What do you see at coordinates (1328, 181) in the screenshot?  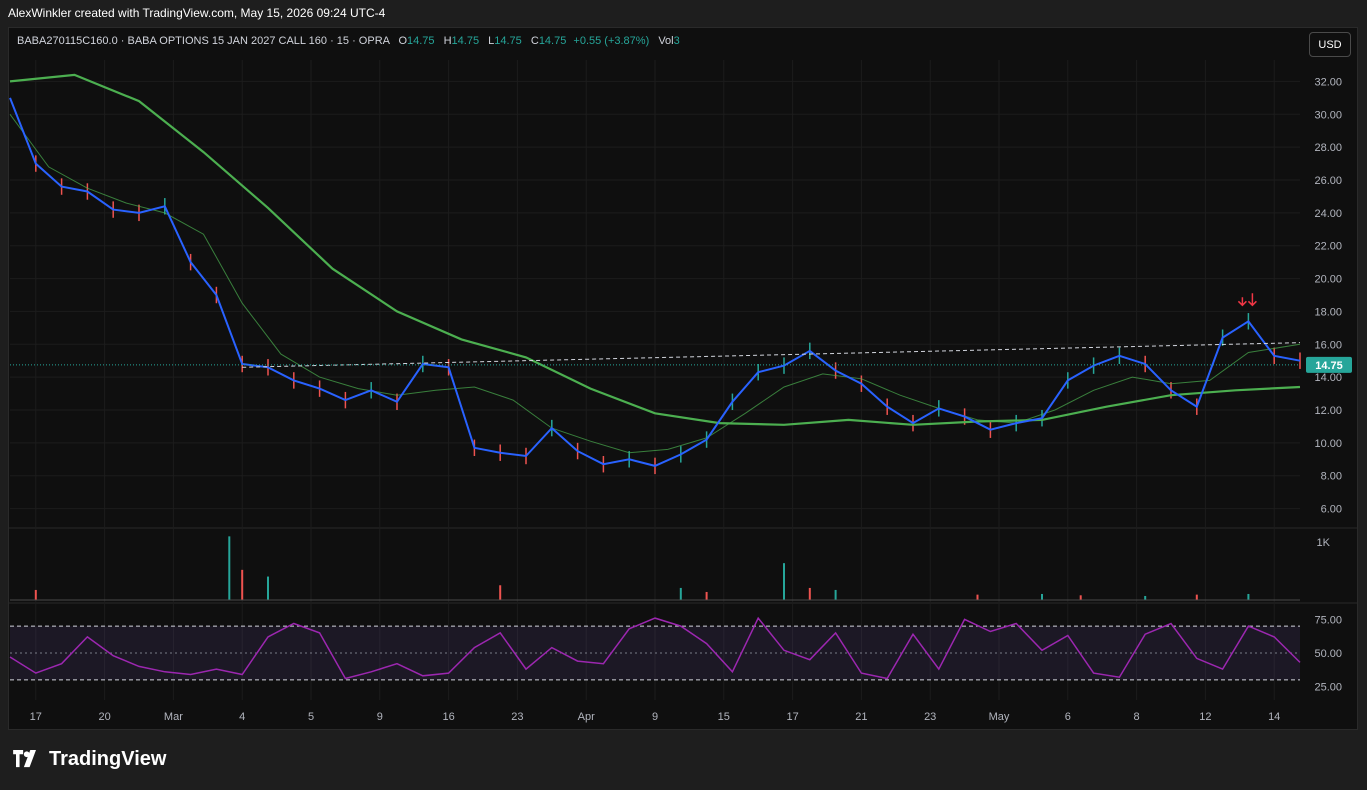 I see `y-axis-tick-label: 26.00` at bounding box center [1328, 181].